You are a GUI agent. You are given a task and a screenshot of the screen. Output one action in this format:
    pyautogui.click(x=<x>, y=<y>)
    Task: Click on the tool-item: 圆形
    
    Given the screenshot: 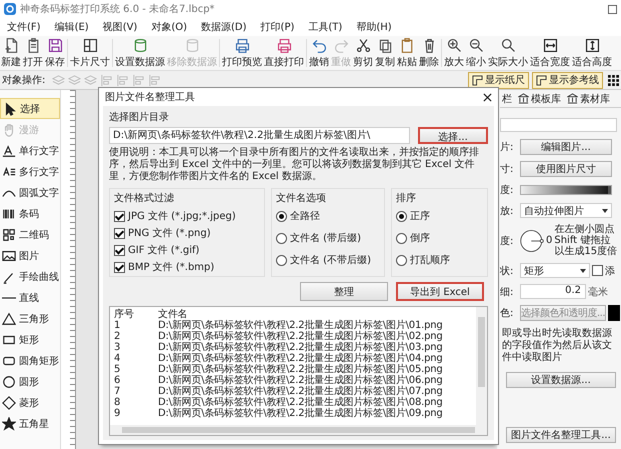 What is the action you would take?
    pyautogui.click(x=30, y=381)
    